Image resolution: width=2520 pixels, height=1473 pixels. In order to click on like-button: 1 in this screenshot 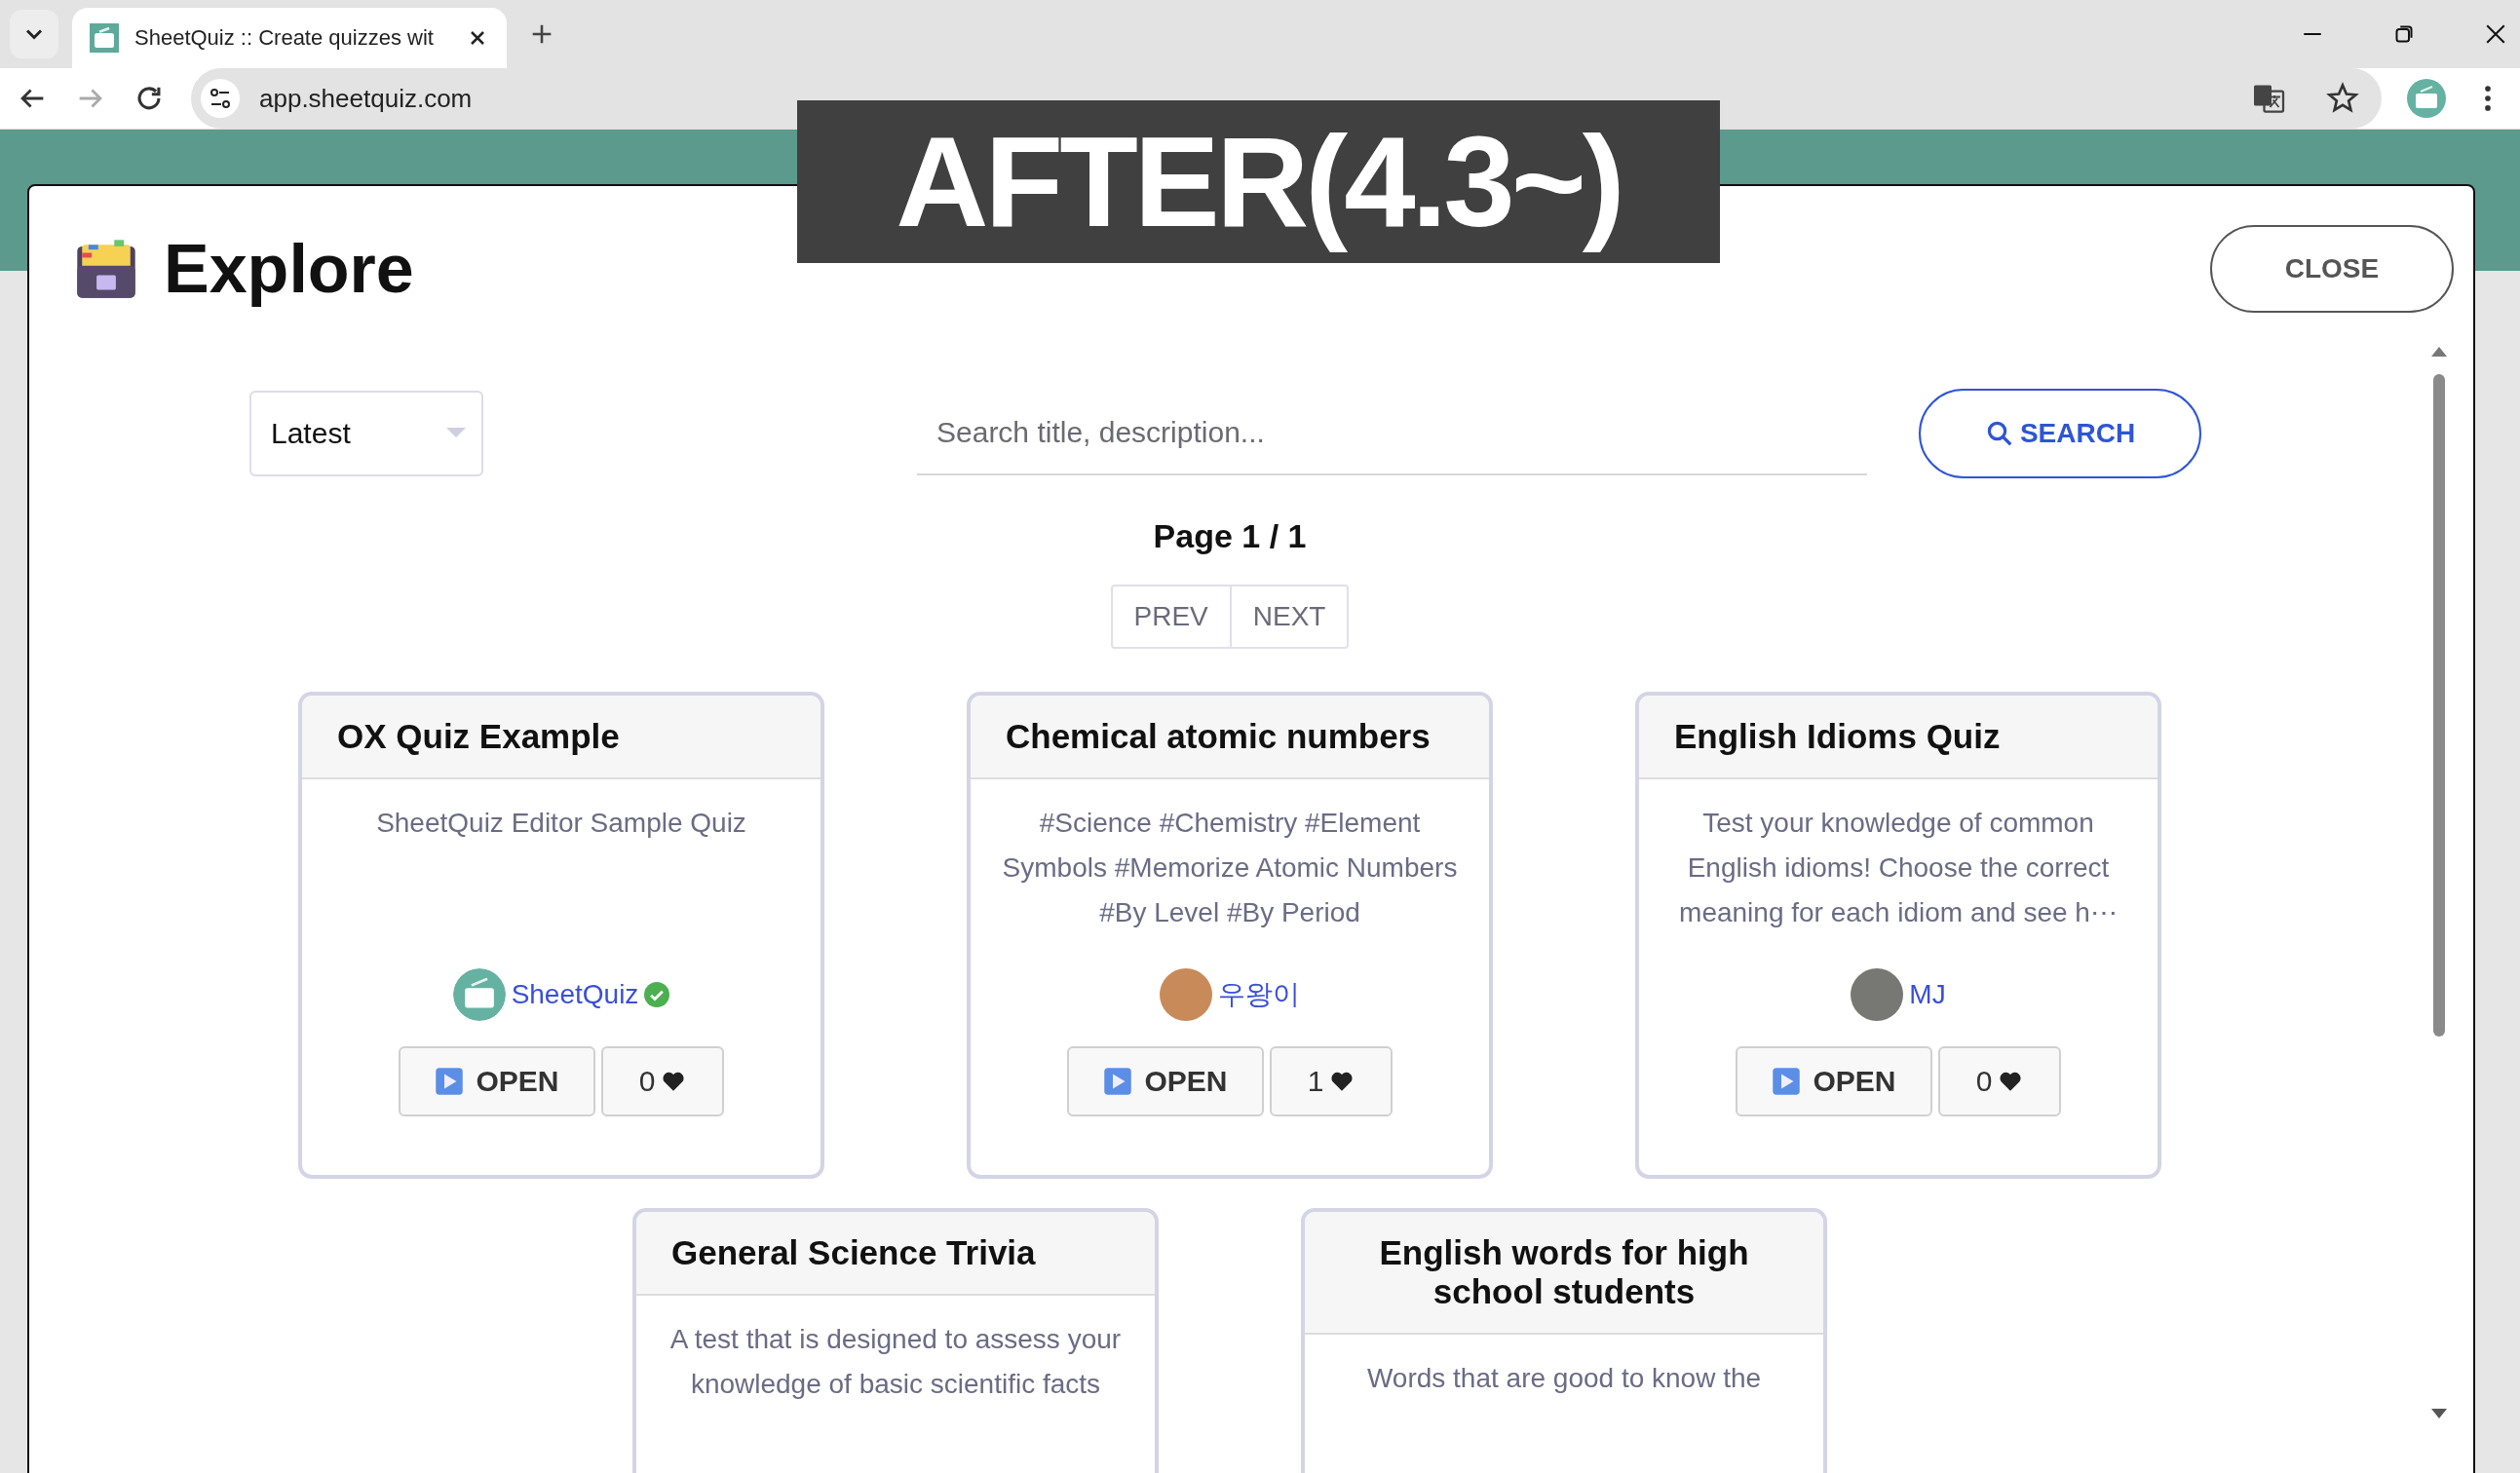, I will do `click(1331, 1081)`.